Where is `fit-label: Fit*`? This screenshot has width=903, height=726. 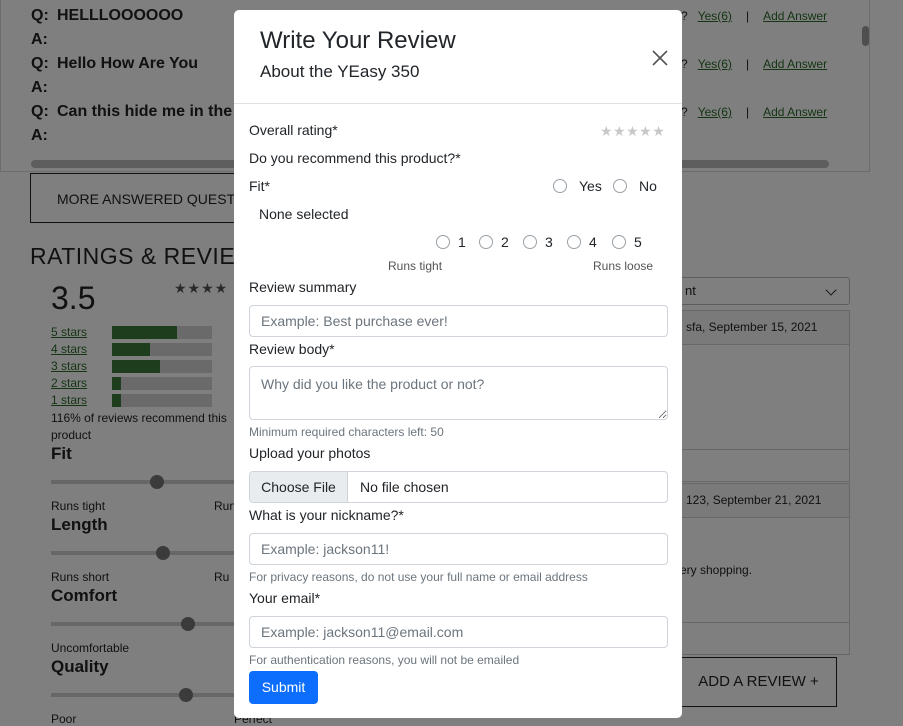
fit-label: Fit* is located at coordinates (259, 186).